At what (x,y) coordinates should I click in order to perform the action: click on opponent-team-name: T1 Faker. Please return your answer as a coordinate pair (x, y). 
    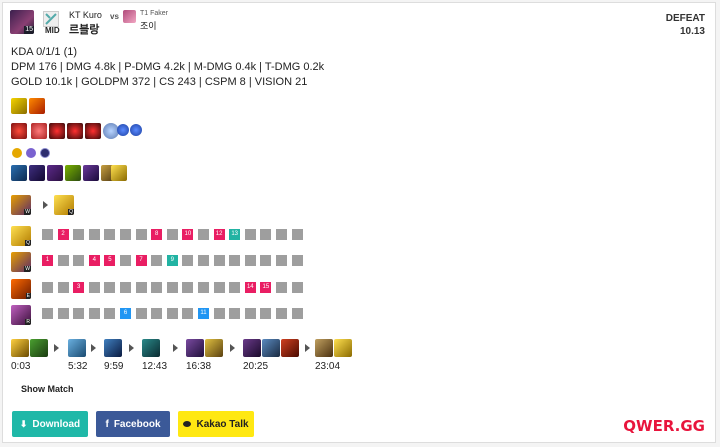
    Looking at the image, I should click on (154, 13).